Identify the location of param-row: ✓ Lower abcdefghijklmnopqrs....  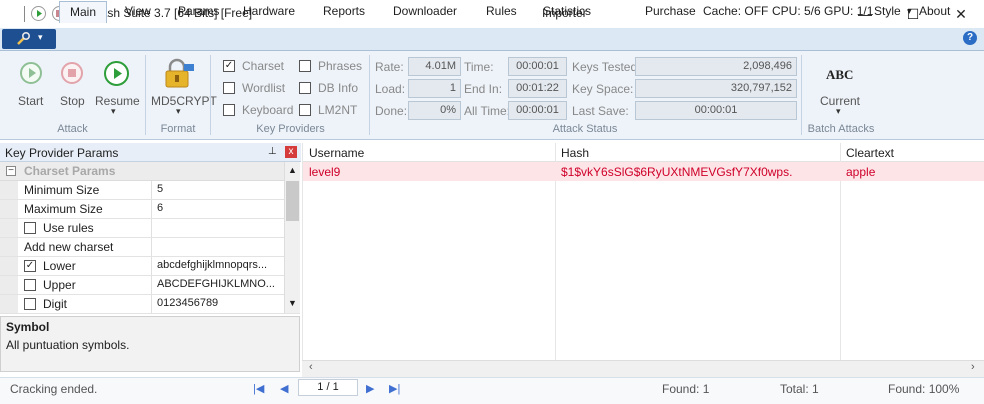
(150, 266).